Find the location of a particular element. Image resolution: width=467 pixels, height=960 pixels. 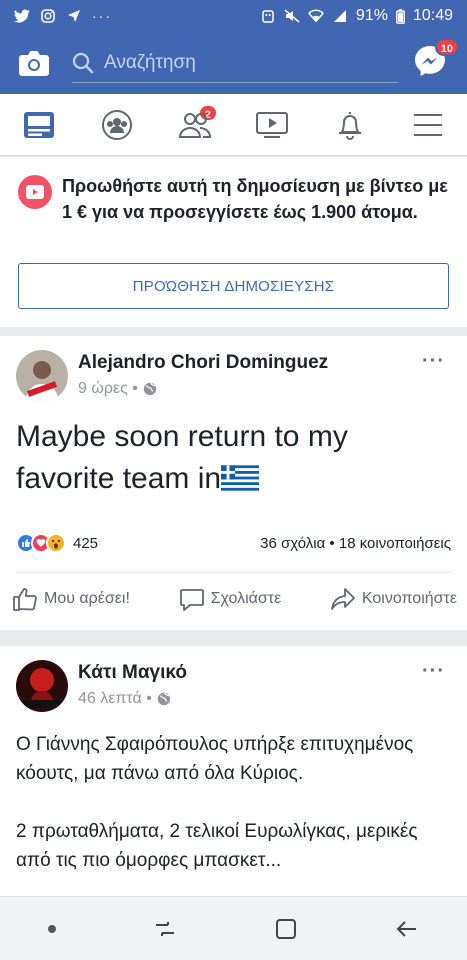

messenger-badge: 10 is located at coordinates (446, 47).